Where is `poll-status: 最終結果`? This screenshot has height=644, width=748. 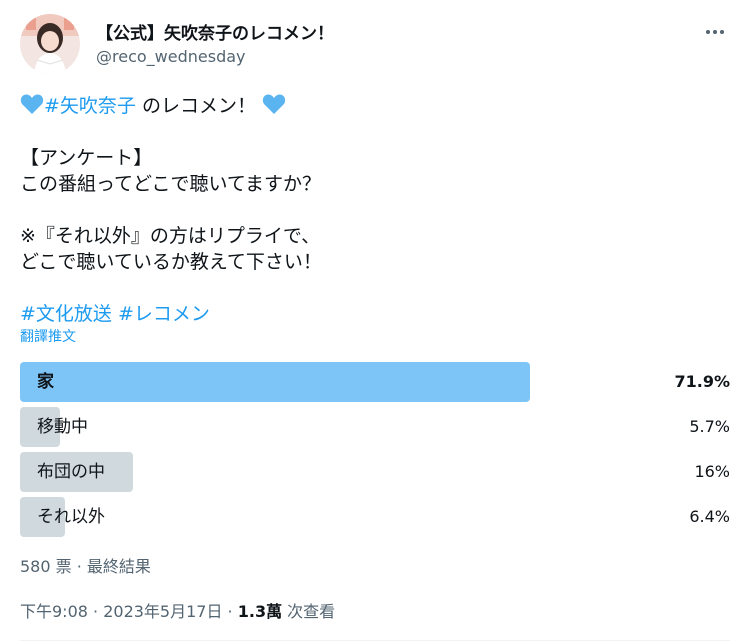
poll-status: 最終結果 is located at coordinates (118, 566).